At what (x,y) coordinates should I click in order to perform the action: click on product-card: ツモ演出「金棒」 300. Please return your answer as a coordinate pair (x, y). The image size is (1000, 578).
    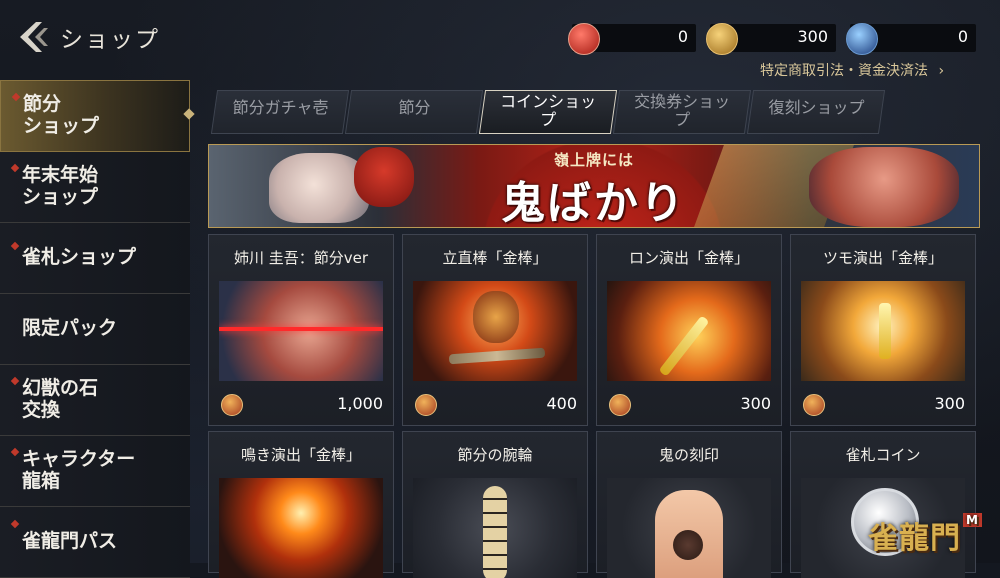
    Looking at the image, I should click on (883, 330).